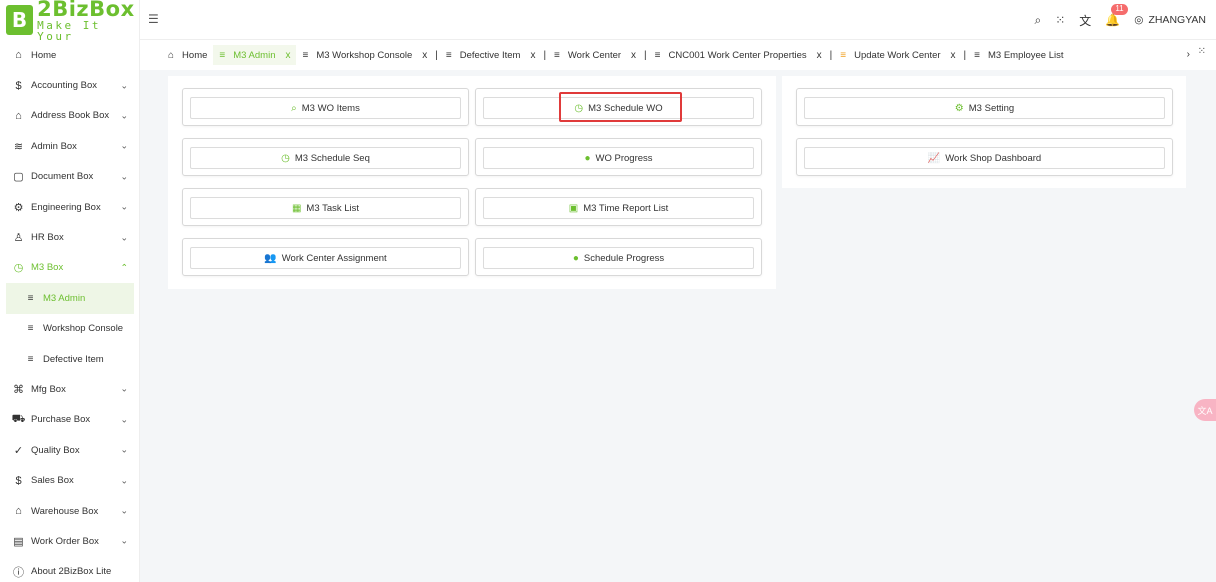  I want to click on sidebar-item-address-book-box: ⌂ Address Book Box ⌄, so click(70, 116).